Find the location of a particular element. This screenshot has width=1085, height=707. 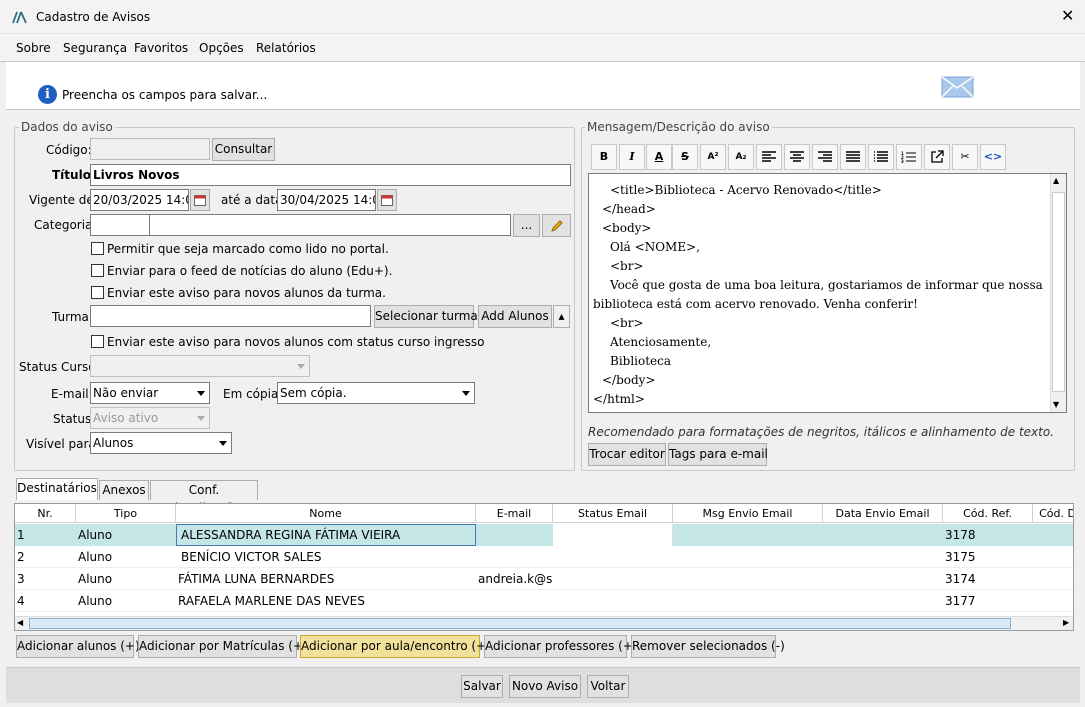

bullet-list-icon is located at coordinates (881, 157).